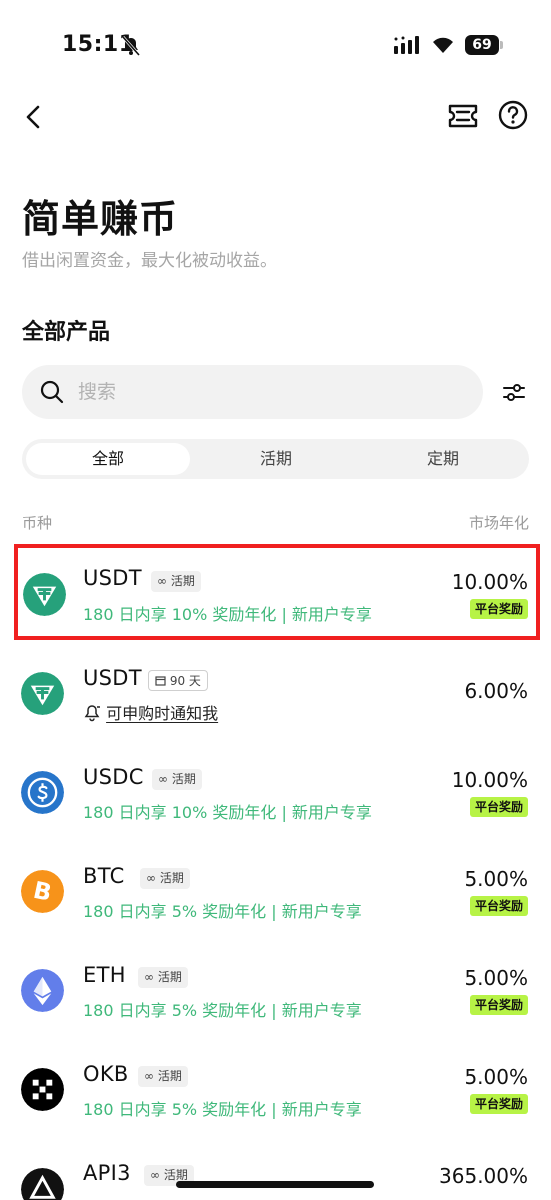  I want to click on battery-level: 69, so click(482, 45).